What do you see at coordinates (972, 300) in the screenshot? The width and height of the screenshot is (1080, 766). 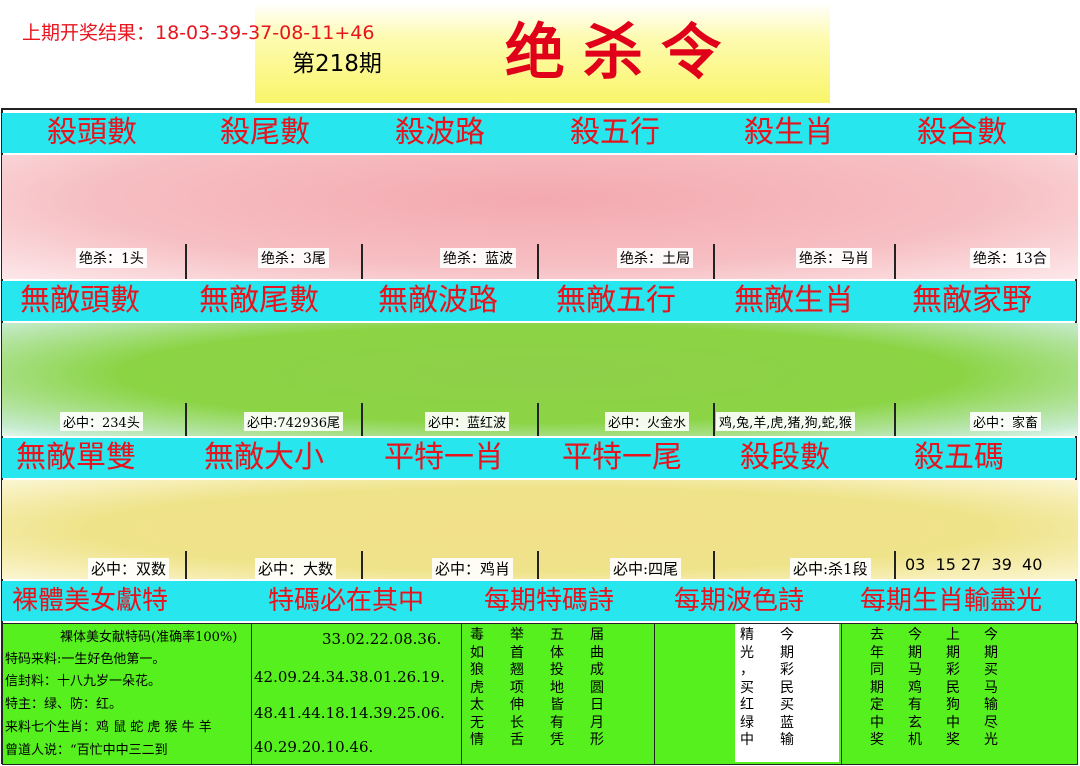 I see `header-sure-domestic: 無敵家野` at bounding box center [972, 300].